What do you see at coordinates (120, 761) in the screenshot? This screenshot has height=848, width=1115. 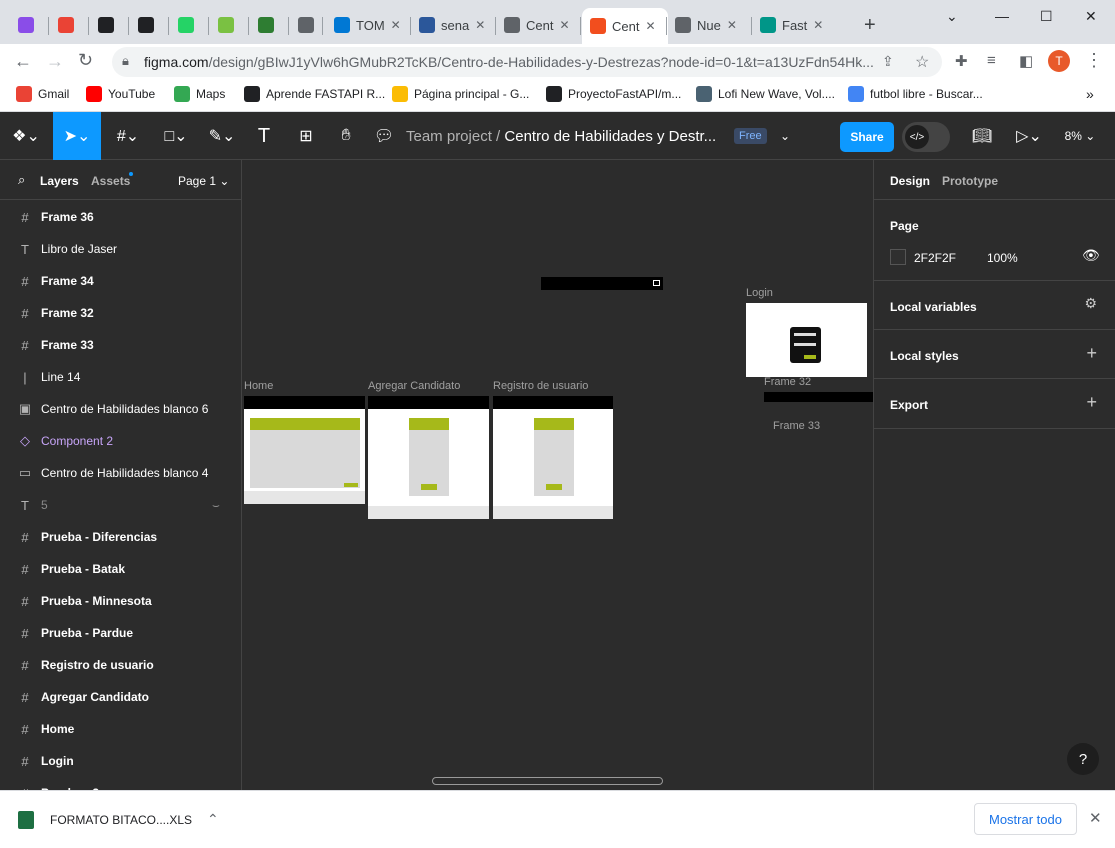 I see `layer-row: # Login` at bounding box center [120, 761].